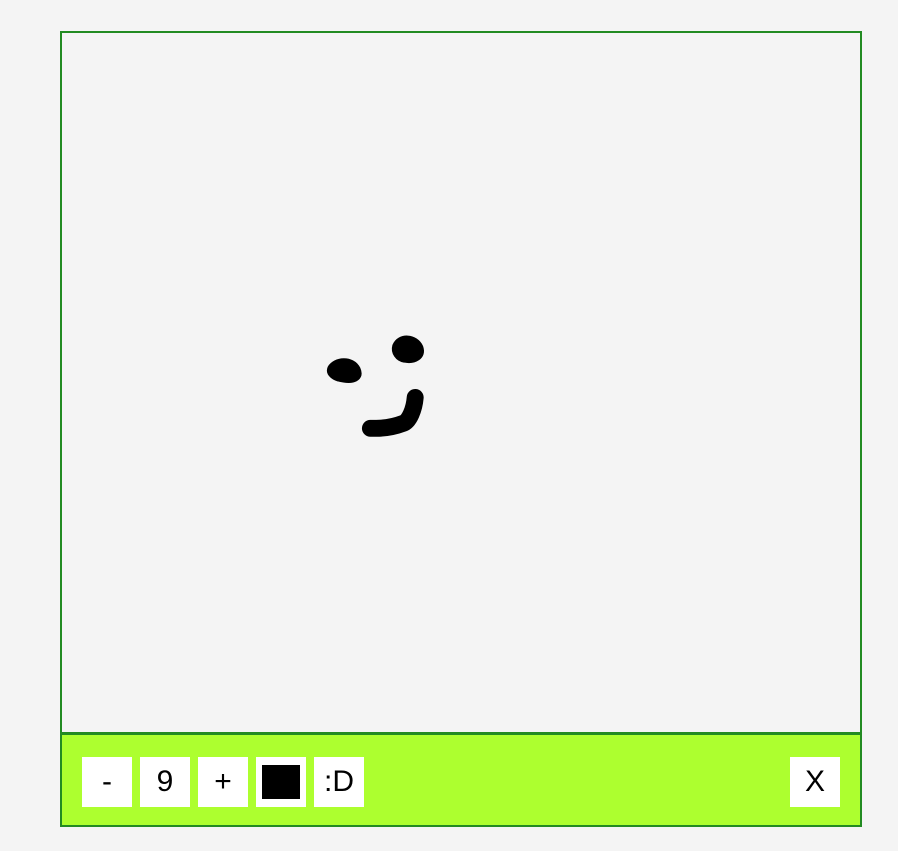 The width and height of the screenshot is (898, 851). Describe the element at coordinates (407, 349) in the screenshot. I see `stroke-right-dot` at that location.